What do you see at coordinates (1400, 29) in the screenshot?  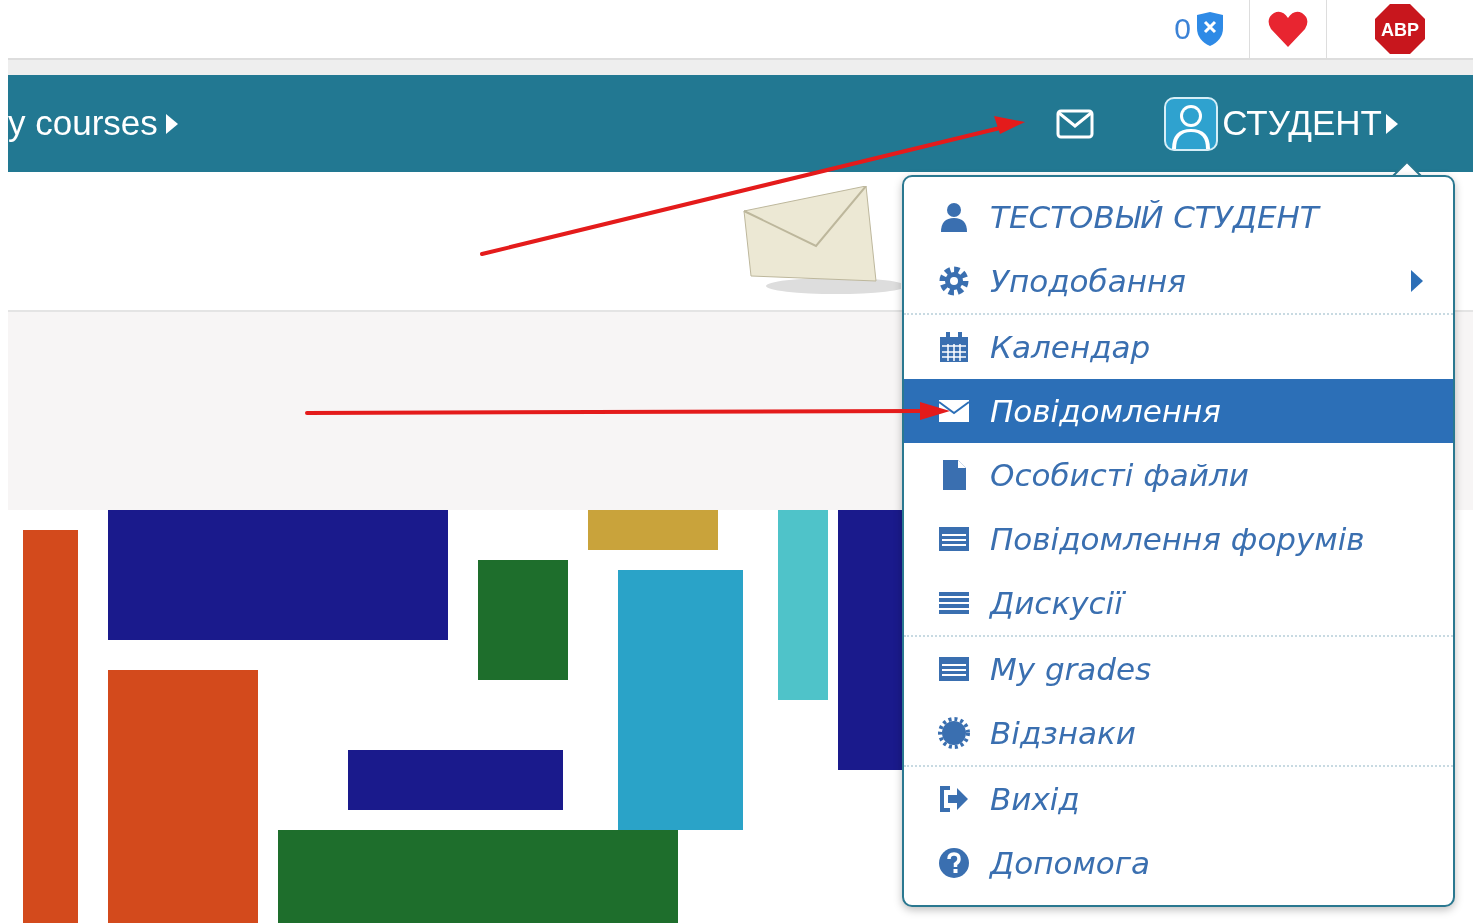 I see `adblock-icon: ABP` at bounding box center [1400, 29].